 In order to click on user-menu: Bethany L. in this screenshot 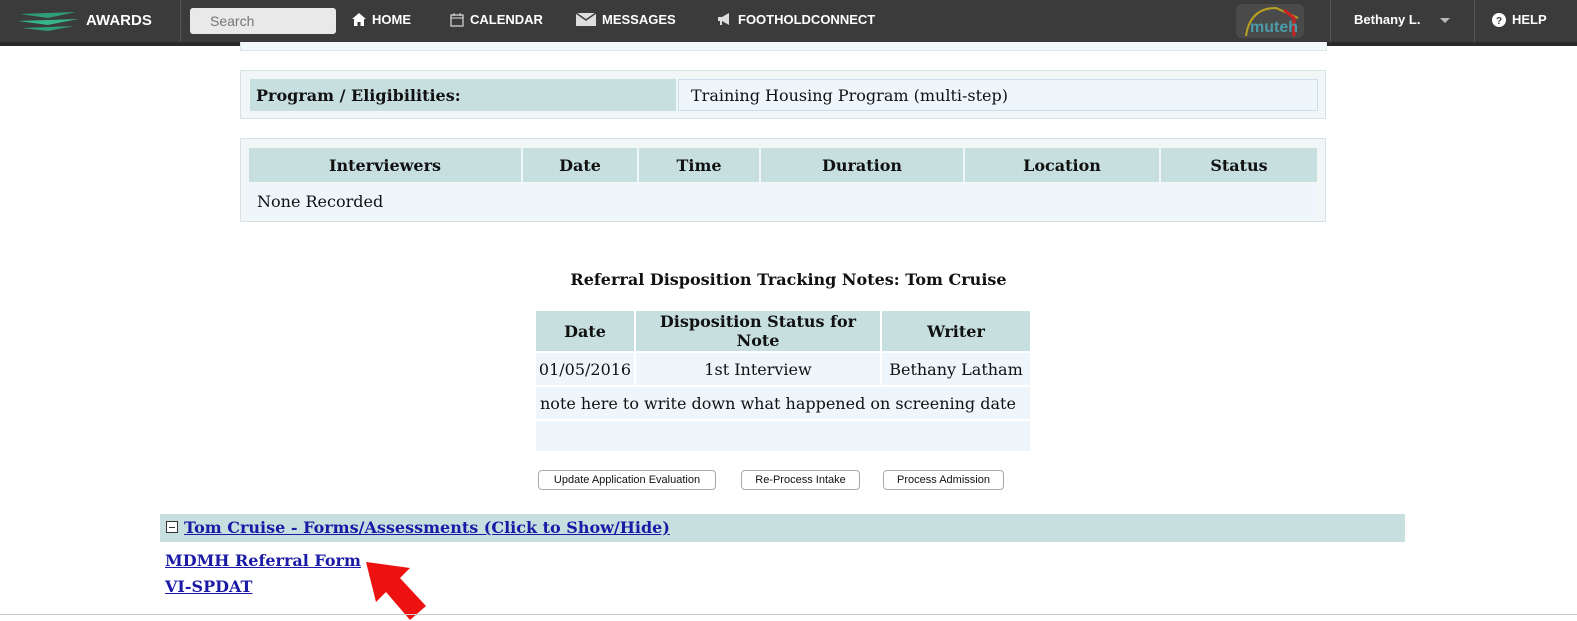, I will do `click(1387, 19)`.